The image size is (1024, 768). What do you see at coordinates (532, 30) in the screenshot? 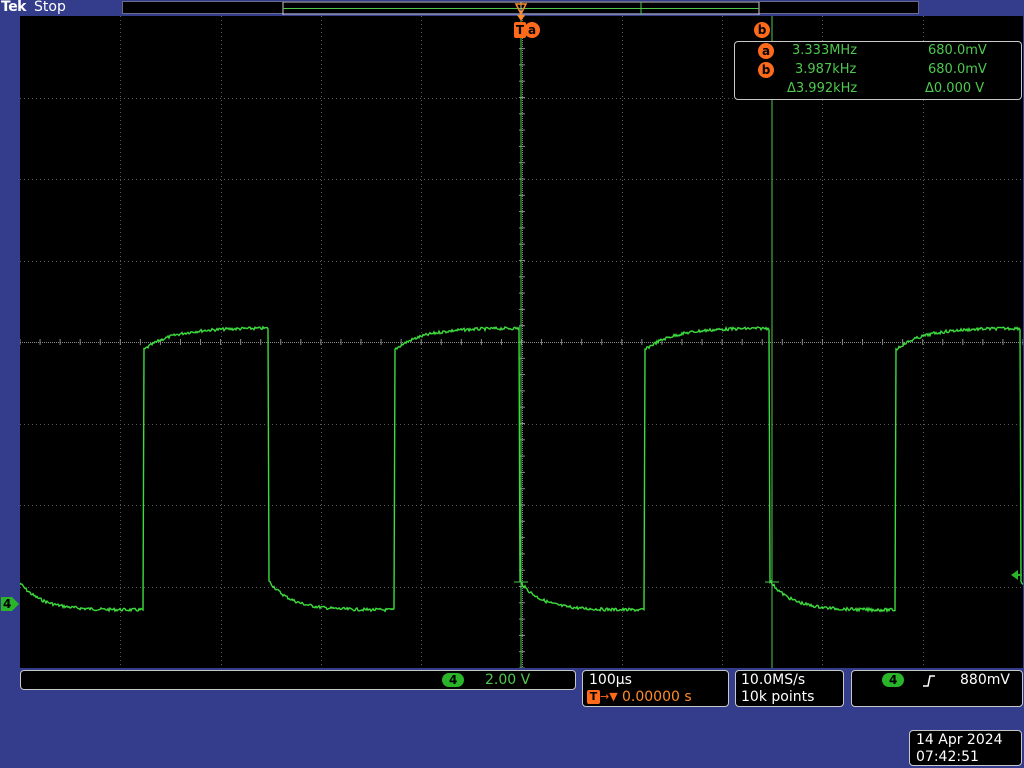
I see `cursor-a-badge: a` at bounding box center [532, 30].